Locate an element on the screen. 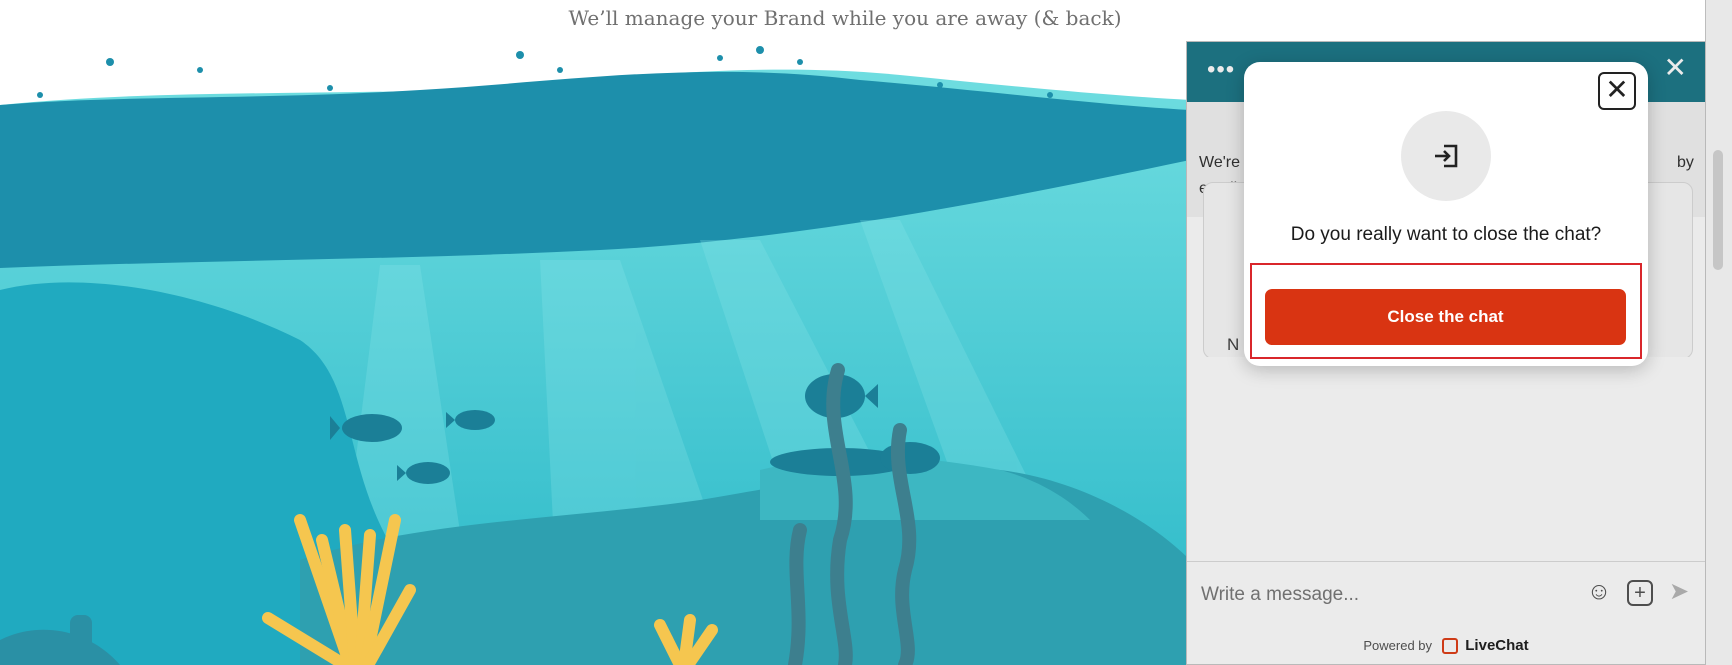  window-scrollbar is located at coordinates (1718, 332).